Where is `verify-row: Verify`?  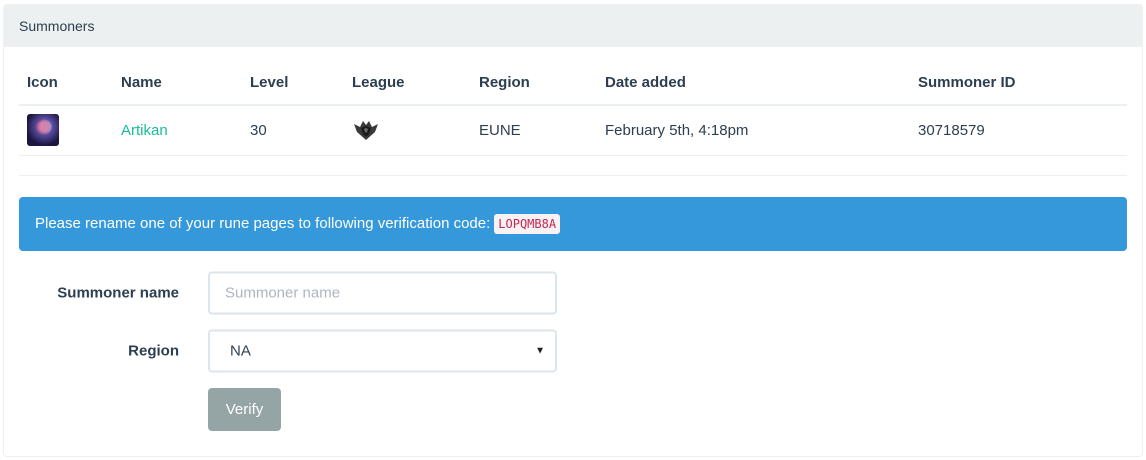
verify-row: Verify is located at coordinates (573, 410).